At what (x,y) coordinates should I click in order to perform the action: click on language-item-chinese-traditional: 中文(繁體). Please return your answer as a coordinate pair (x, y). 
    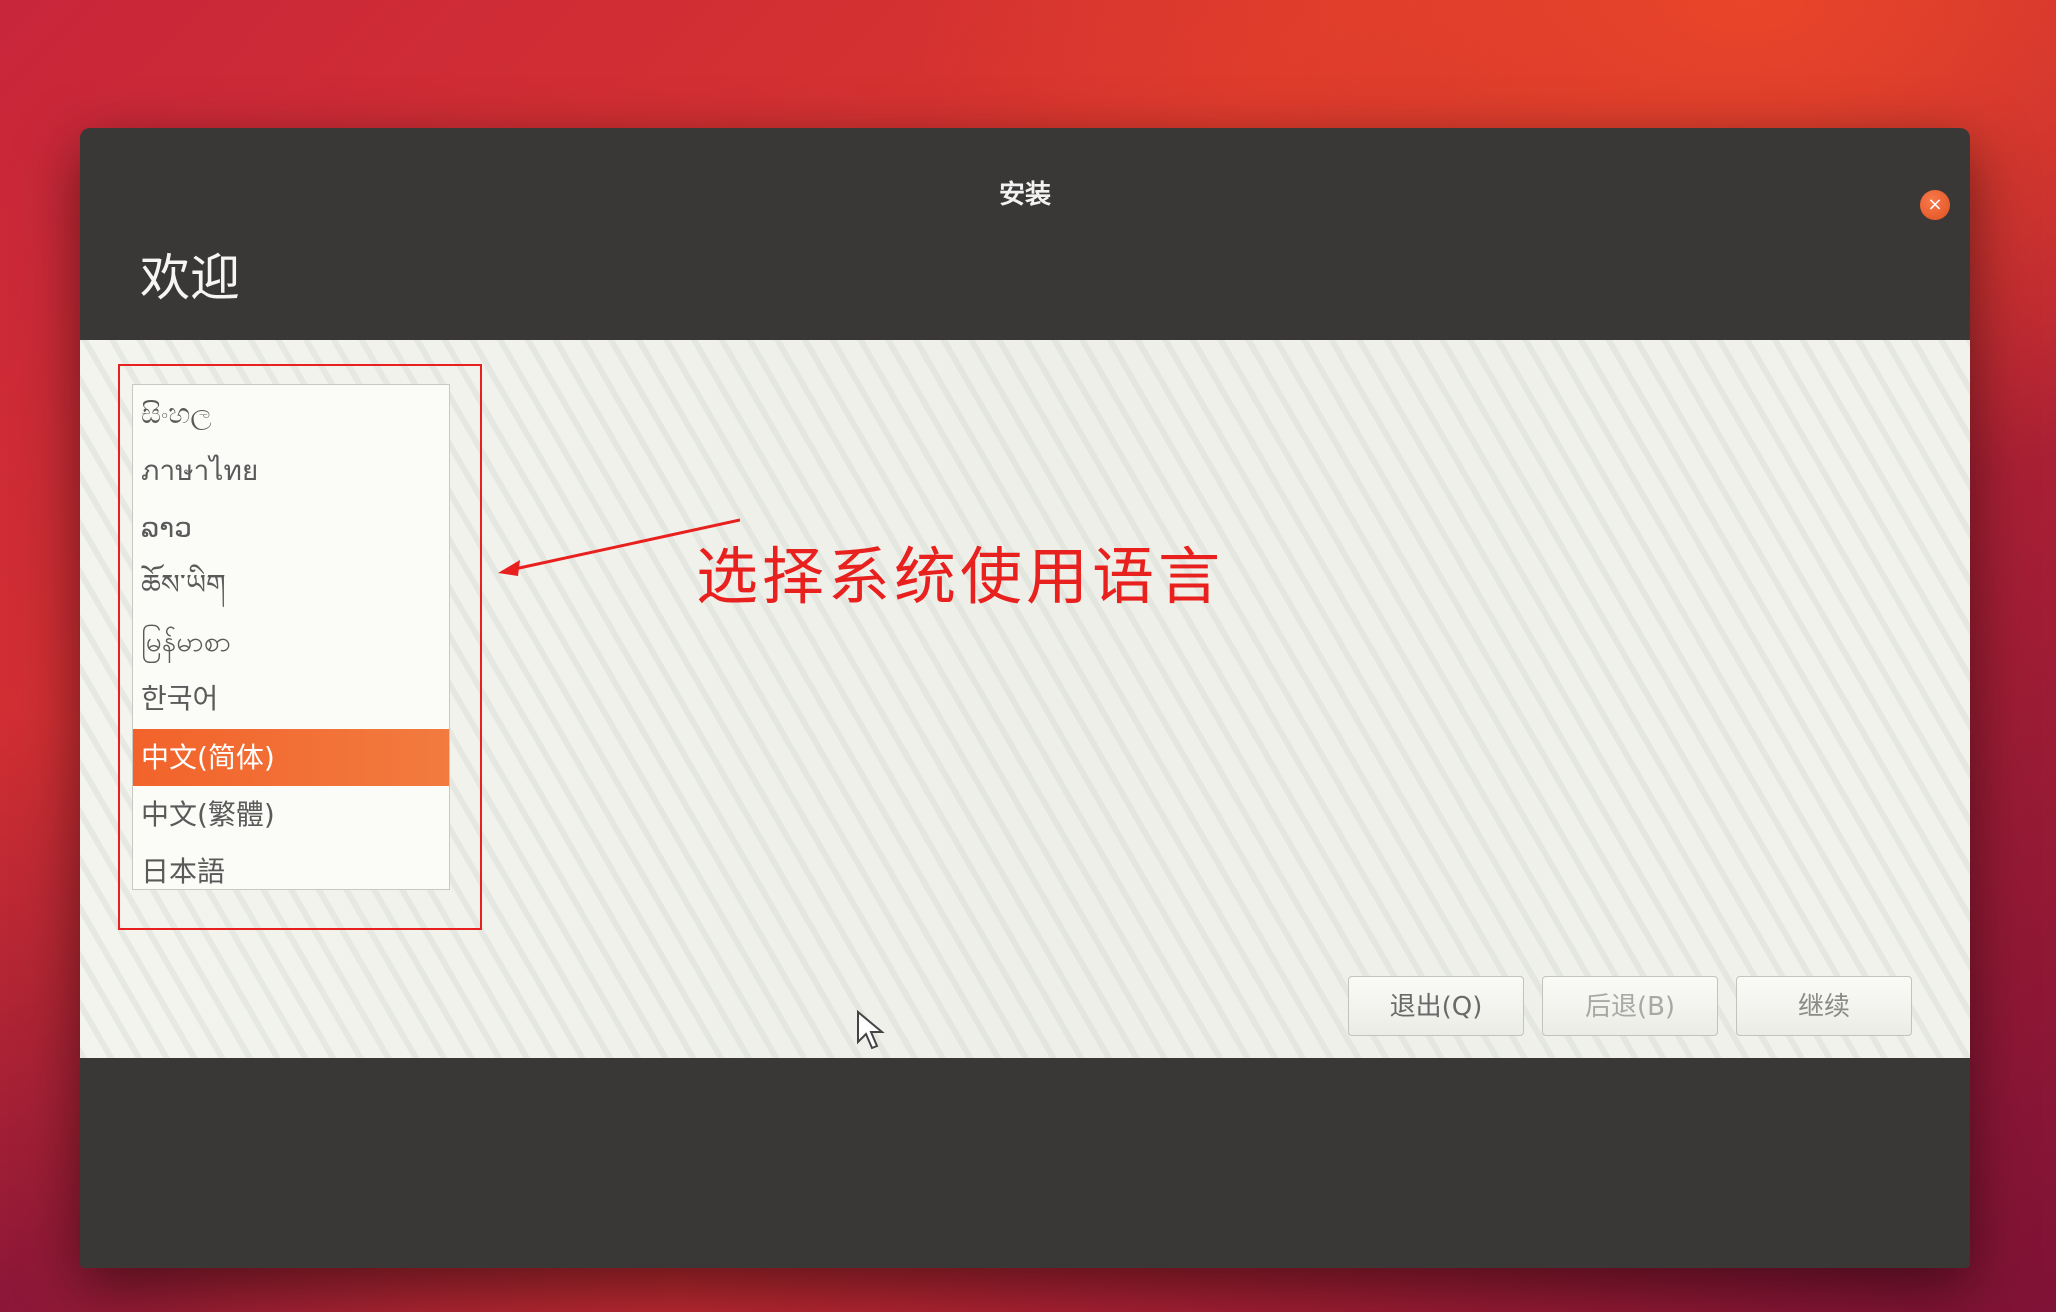
    Looking at the image, I should click on (291, 814).